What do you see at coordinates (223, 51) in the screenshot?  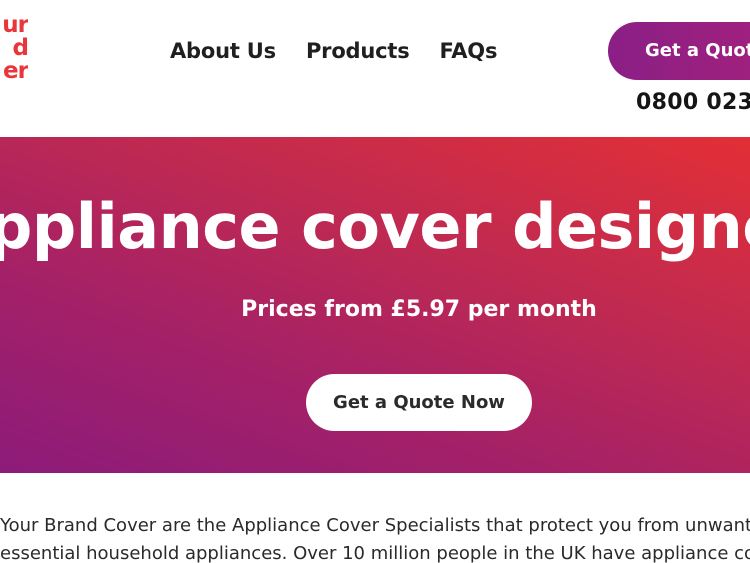 I see `nav-about-us: About Us` at bounding box center [223, 51].